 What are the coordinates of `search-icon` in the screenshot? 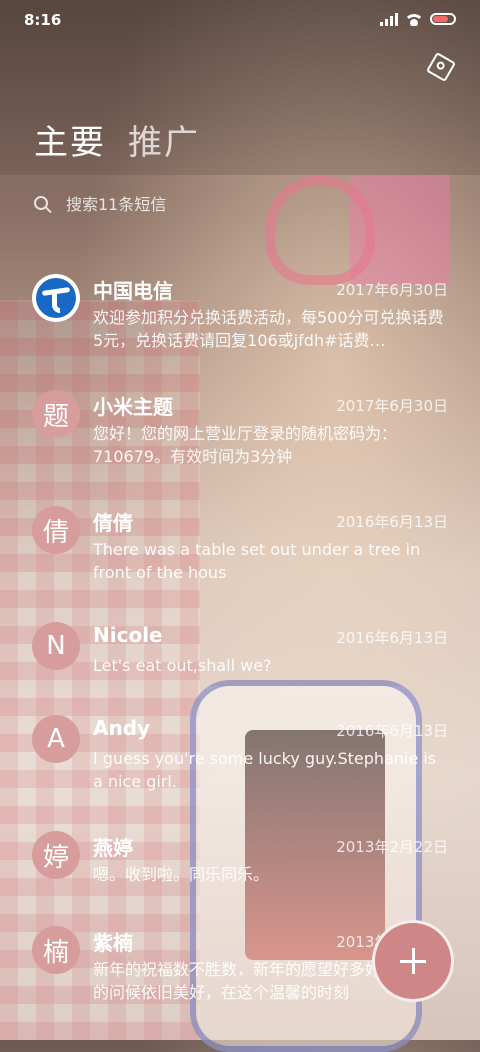 It's located at (41, 203).